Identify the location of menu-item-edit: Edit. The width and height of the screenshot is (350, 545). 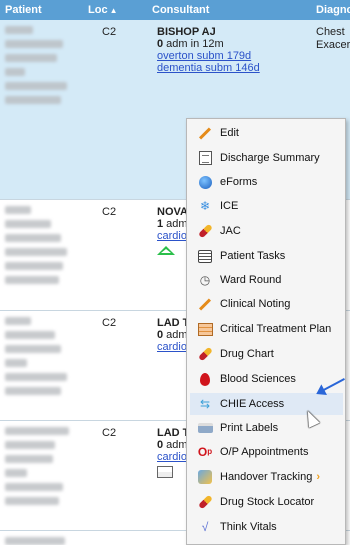
(266, 133).